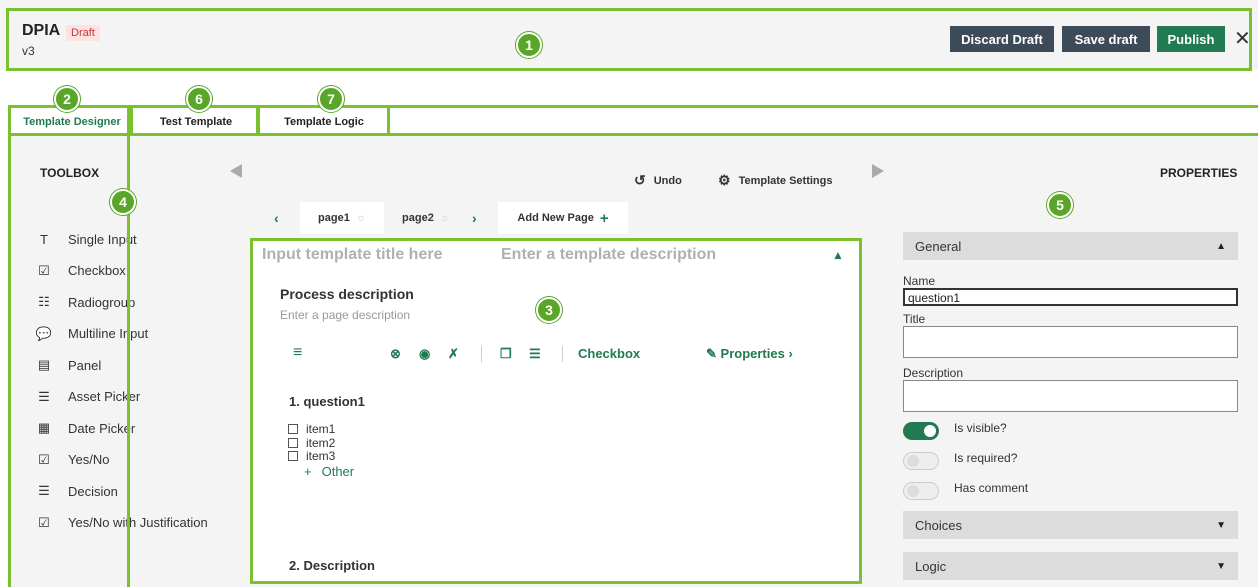 The width and height of the screenshot is (1258, 587). Describe the element at coordinates (345, 315) in the screenshot. I see `page-description: Enter a page description` at that location.